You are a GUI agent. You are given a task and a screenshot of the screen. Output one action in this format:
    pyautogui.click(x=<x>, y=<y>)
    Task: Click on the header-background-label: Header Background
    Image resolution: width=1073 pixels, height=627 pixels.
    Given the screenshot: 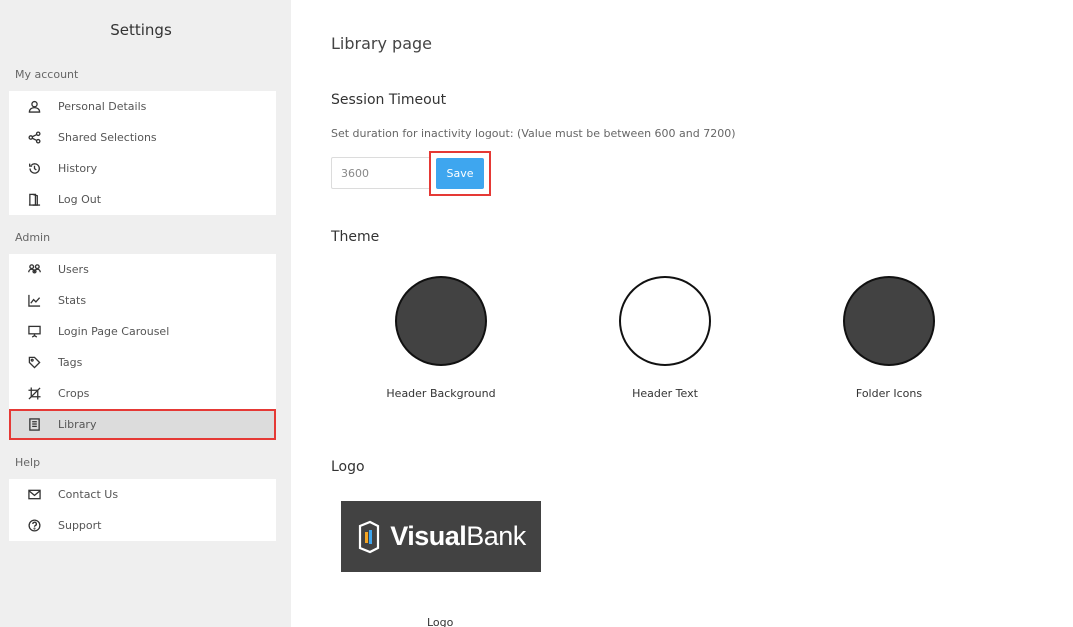 What is the action you would take?
    pyautogui.click(x=441, y=393)
    